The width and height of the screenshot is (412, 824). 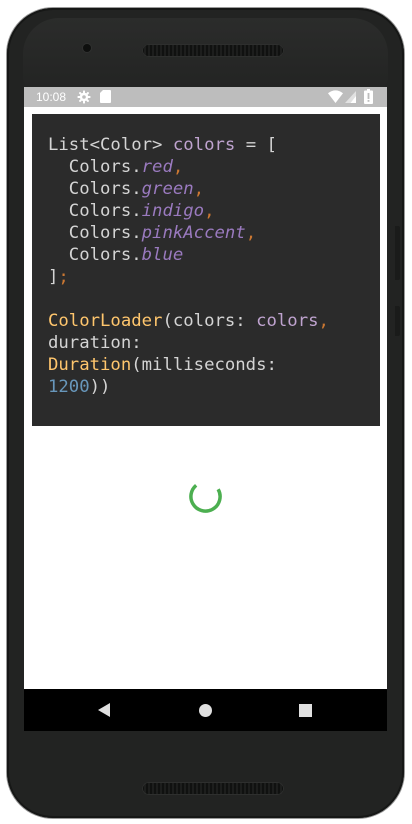 I want to click on code-token: List<Color>, so click(x=110, y=145).